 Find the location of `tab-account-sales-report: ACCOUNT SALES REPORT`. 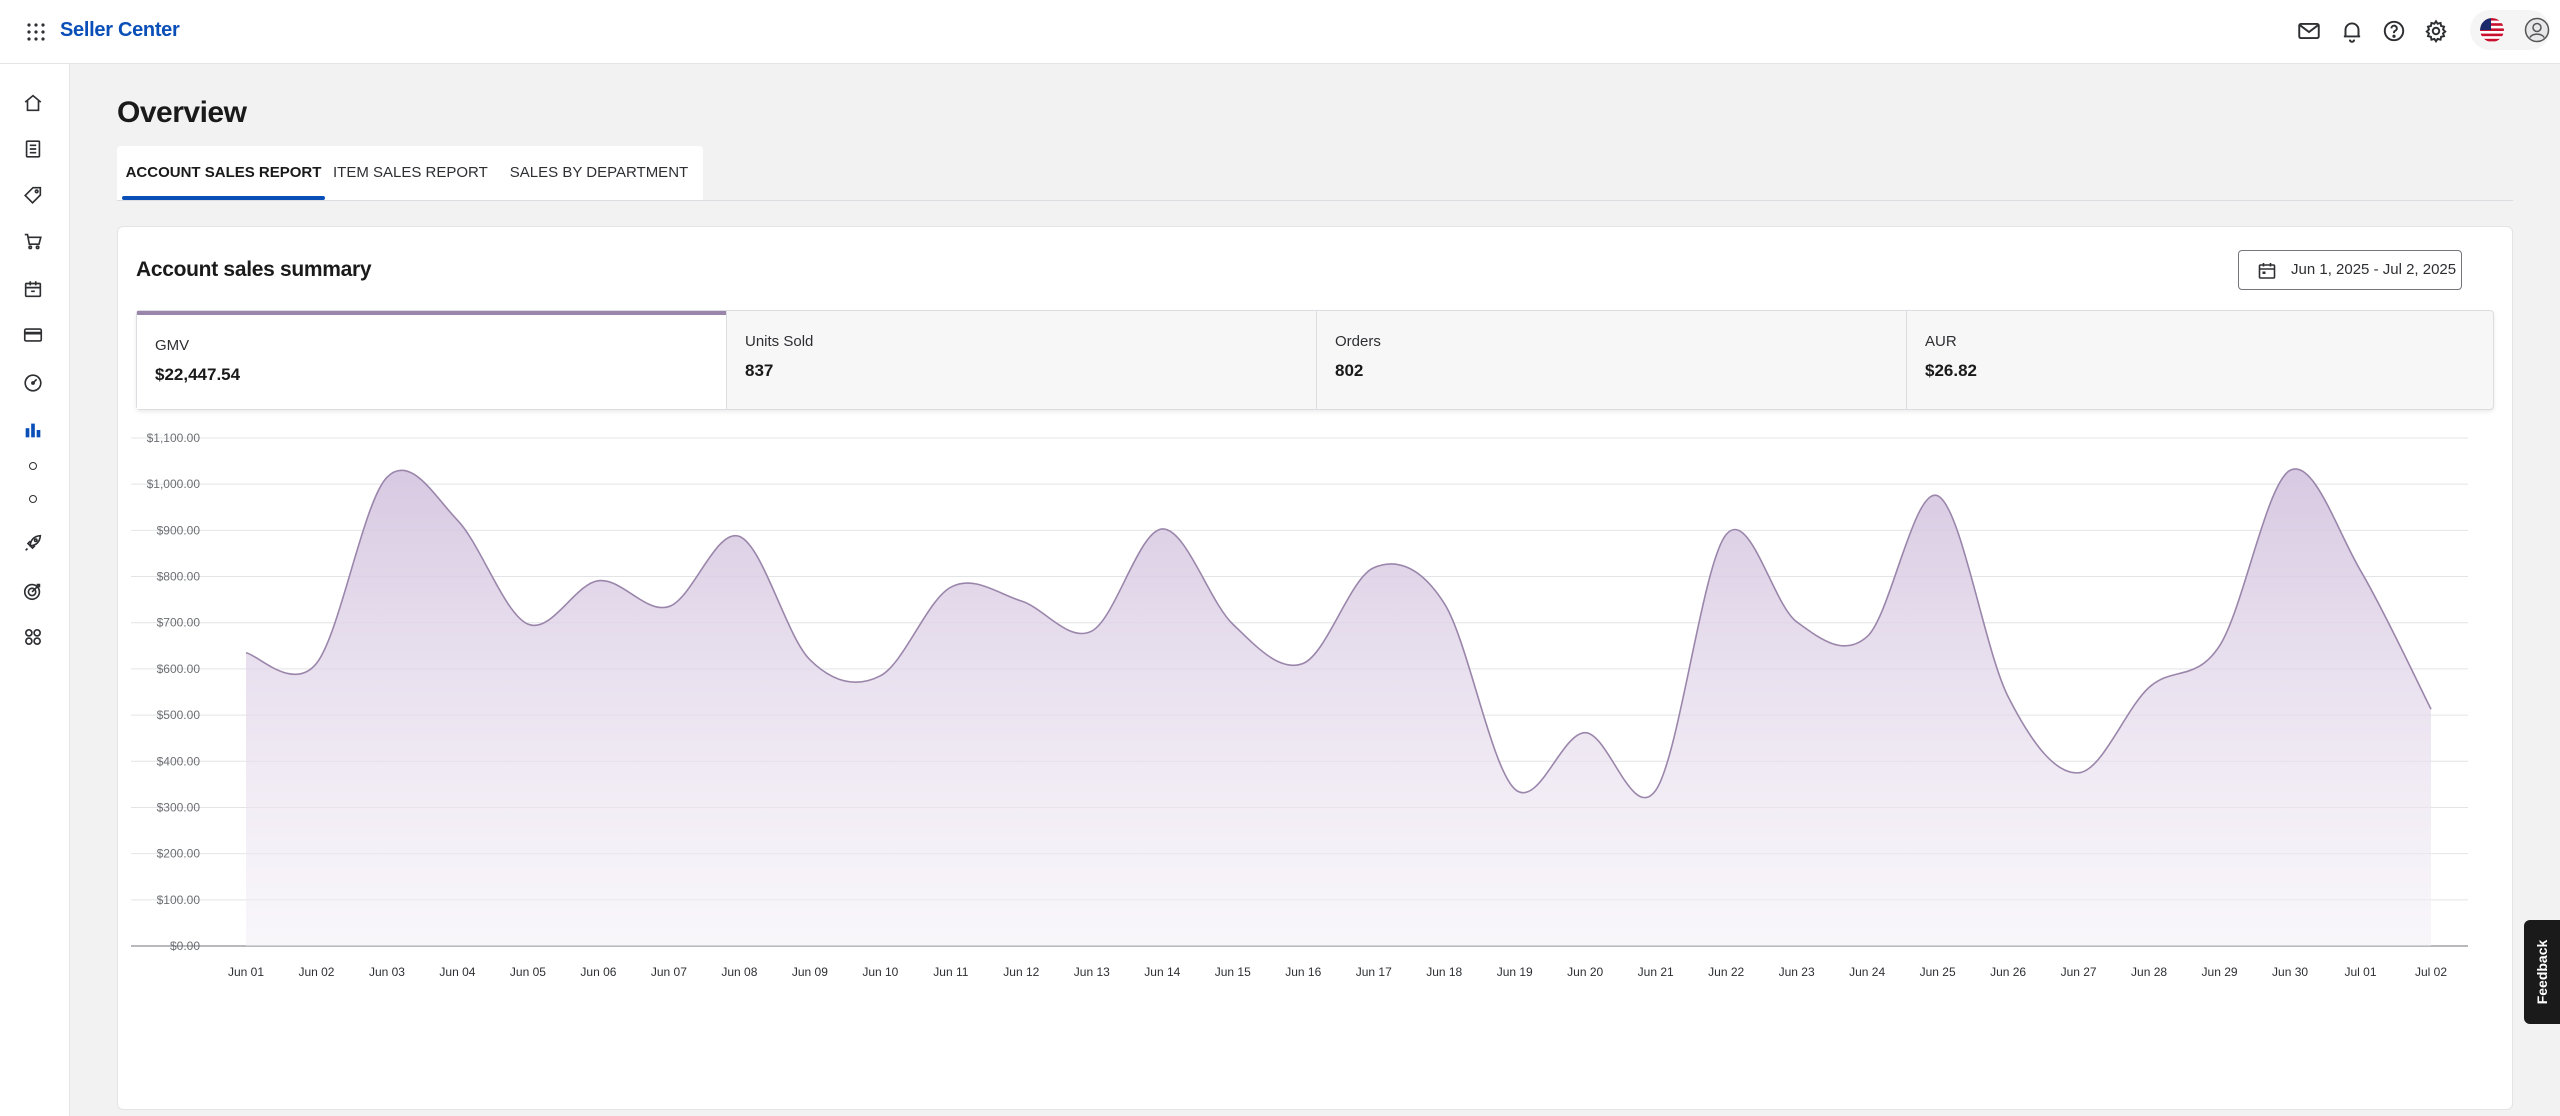

tab-account-sales-report: ACCOUNT SALES REPORT is located at coordinates (223, 173).